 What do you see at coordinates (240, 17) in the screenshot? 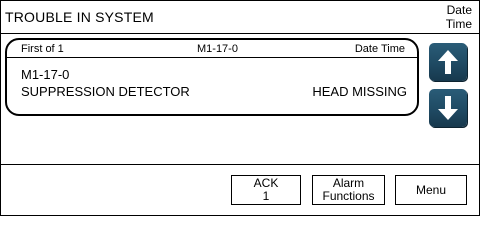
I see `status-header: TROUBLE IN SYSTEM Date Time` at bounding box center [240, 17].